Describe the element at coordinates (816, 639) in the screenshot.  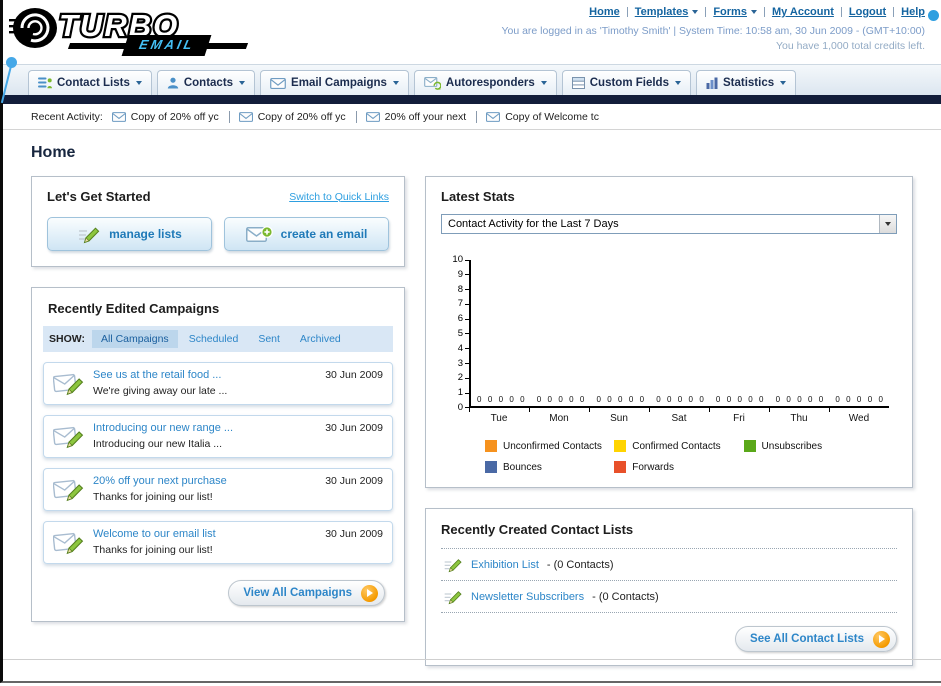
I see `see-all-contact-lists-button: See All Contact Lists` at that location.